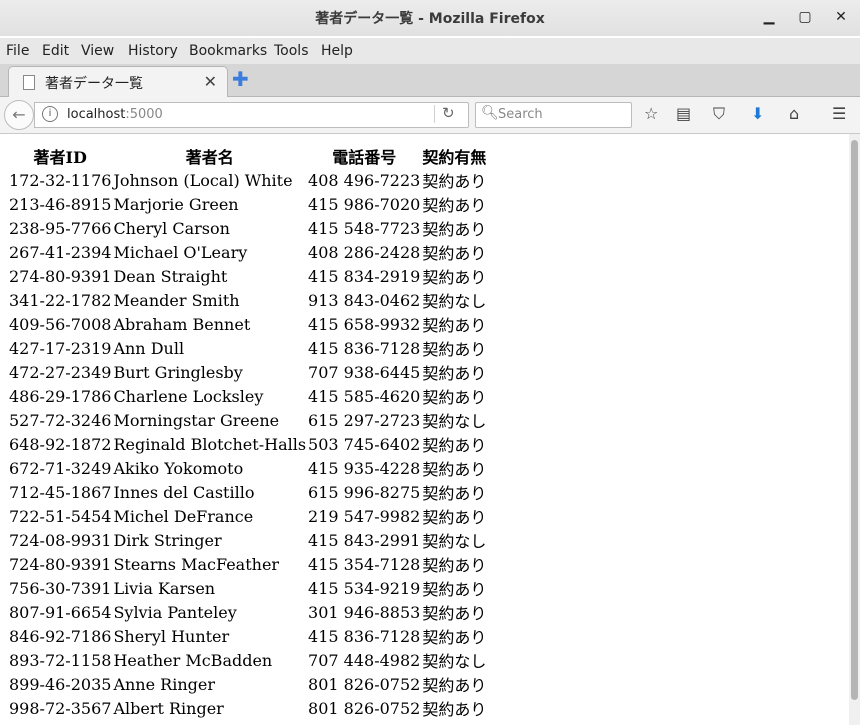 The height and width of the screenshot is (725, 860). What do you see at coordinates (60, 492) in the screenshot?
I see `cell-author-id: 712-45-1867` at bounding box center [60, 492].